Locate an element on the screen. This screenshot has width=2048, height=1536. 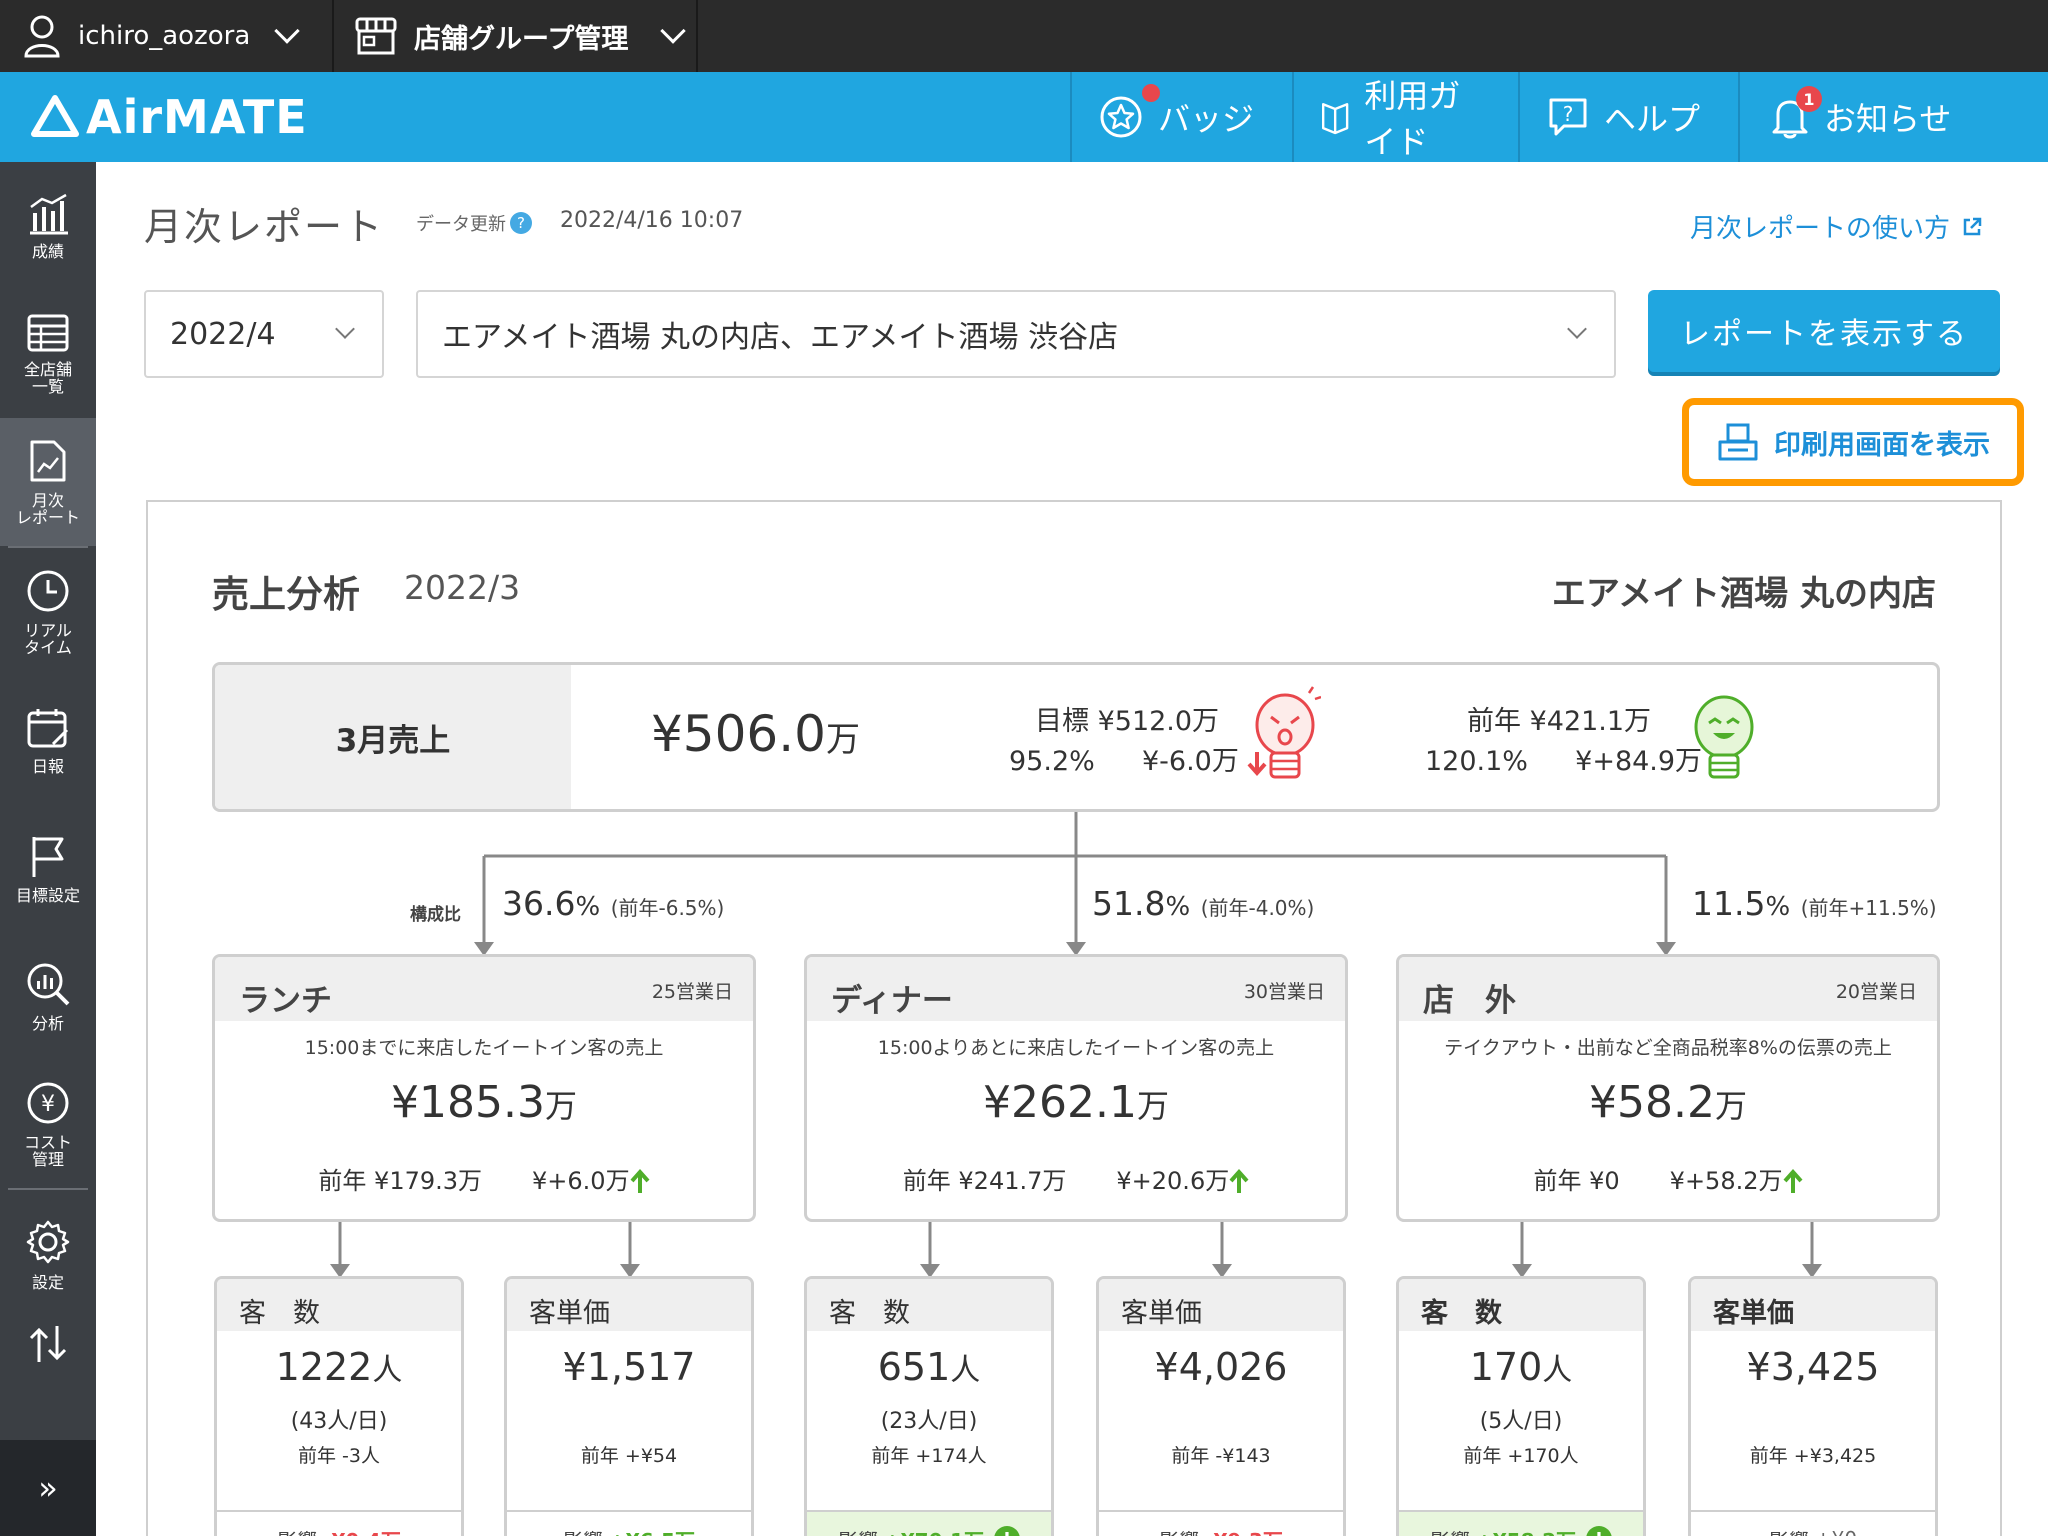
segment-days: 30営業日 is located at coordinates (1284, 992).